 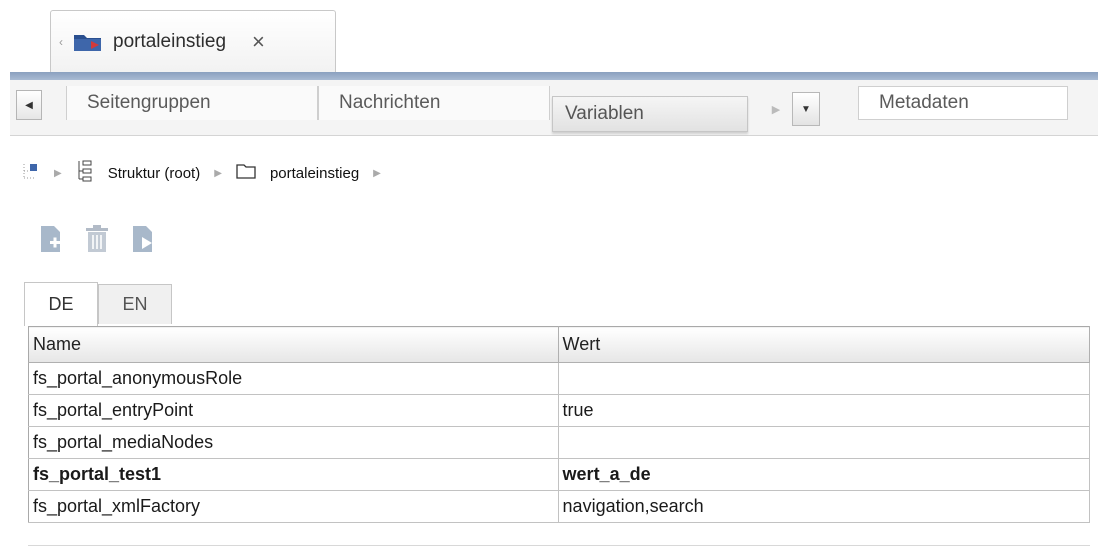 I want to click on tab-metadaten: Metadaten, so click(x=963, y=103).